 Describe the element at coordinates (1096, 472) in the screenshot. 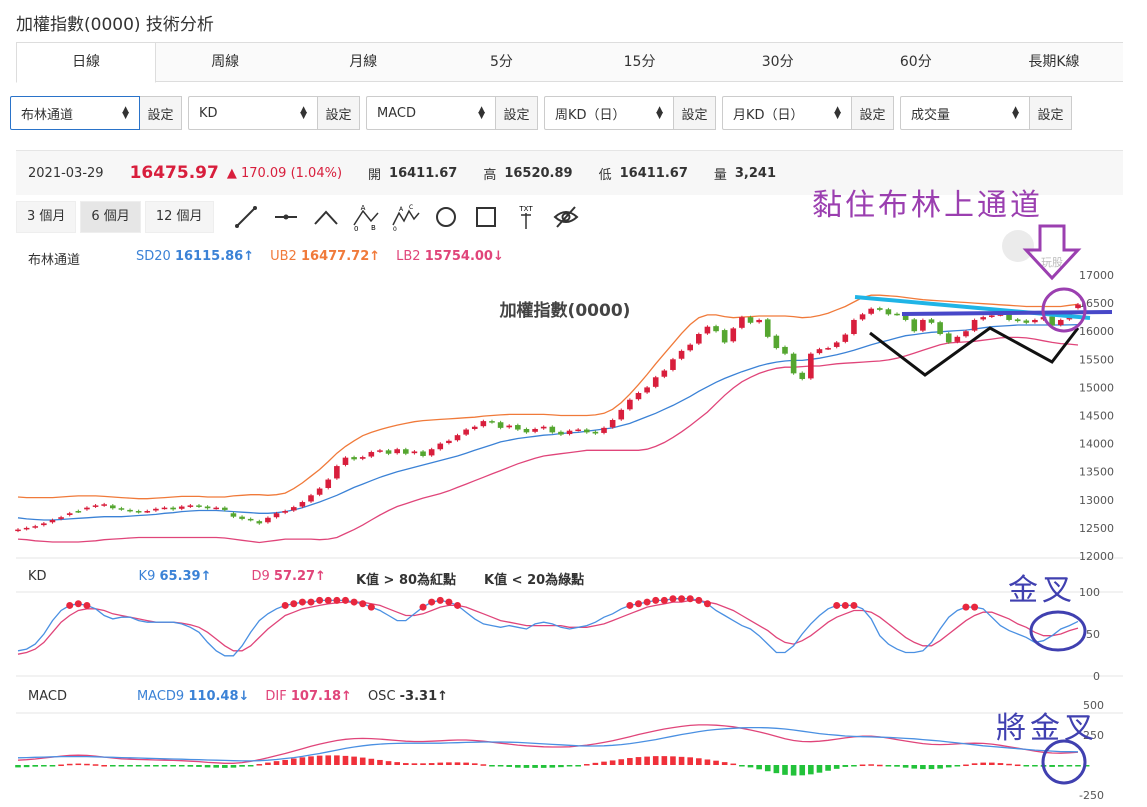

I see `price-tick-label: 13500` at that location.